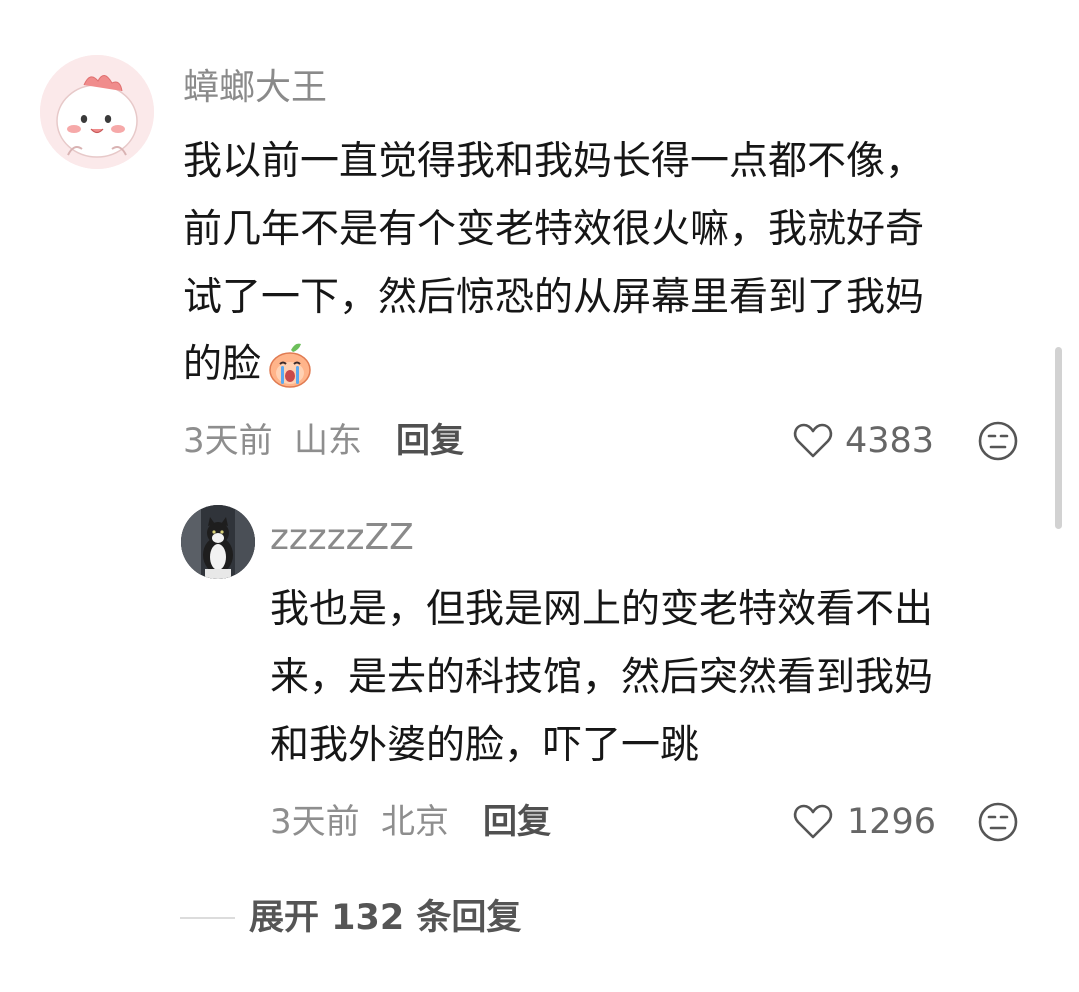  What do you see at coordinates (890, 441) in the screenshot?
I see `like-count: 4383` at bounding box center [890, 441].